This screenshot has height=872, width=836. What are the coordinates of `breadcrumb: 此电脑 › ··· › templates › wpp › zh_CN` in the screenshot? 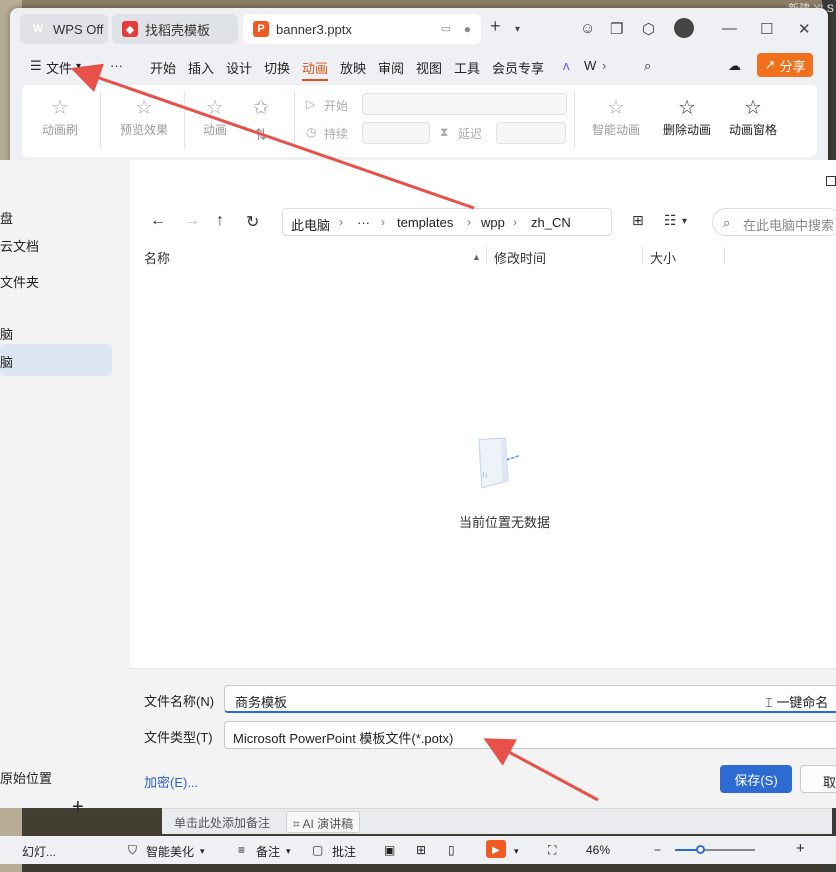 It's located at (447, 222).